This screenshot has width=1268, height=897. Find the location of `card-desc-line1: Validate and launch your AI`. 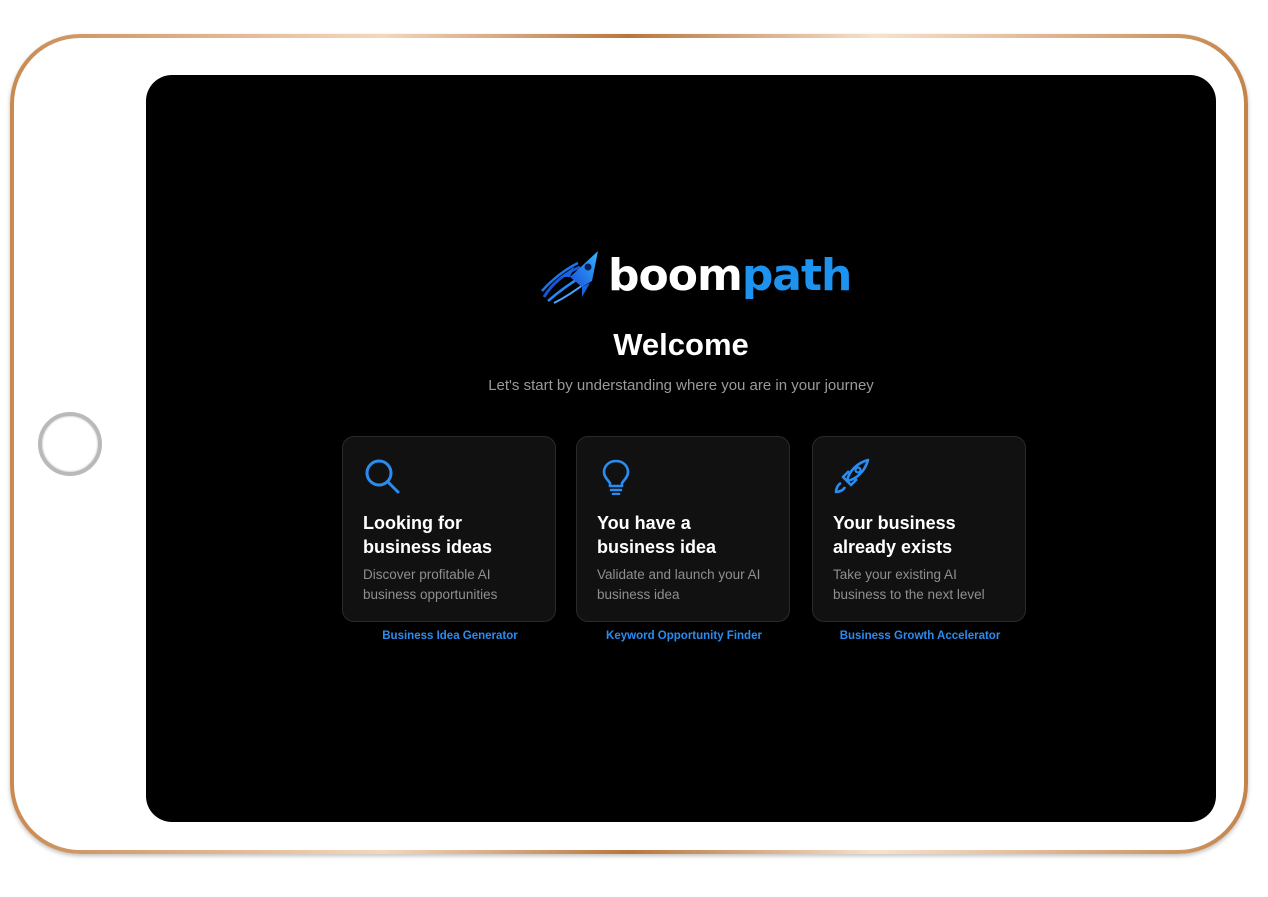

card-desc-line1: Validate and launch your AI is located at coordinates (679, 574).